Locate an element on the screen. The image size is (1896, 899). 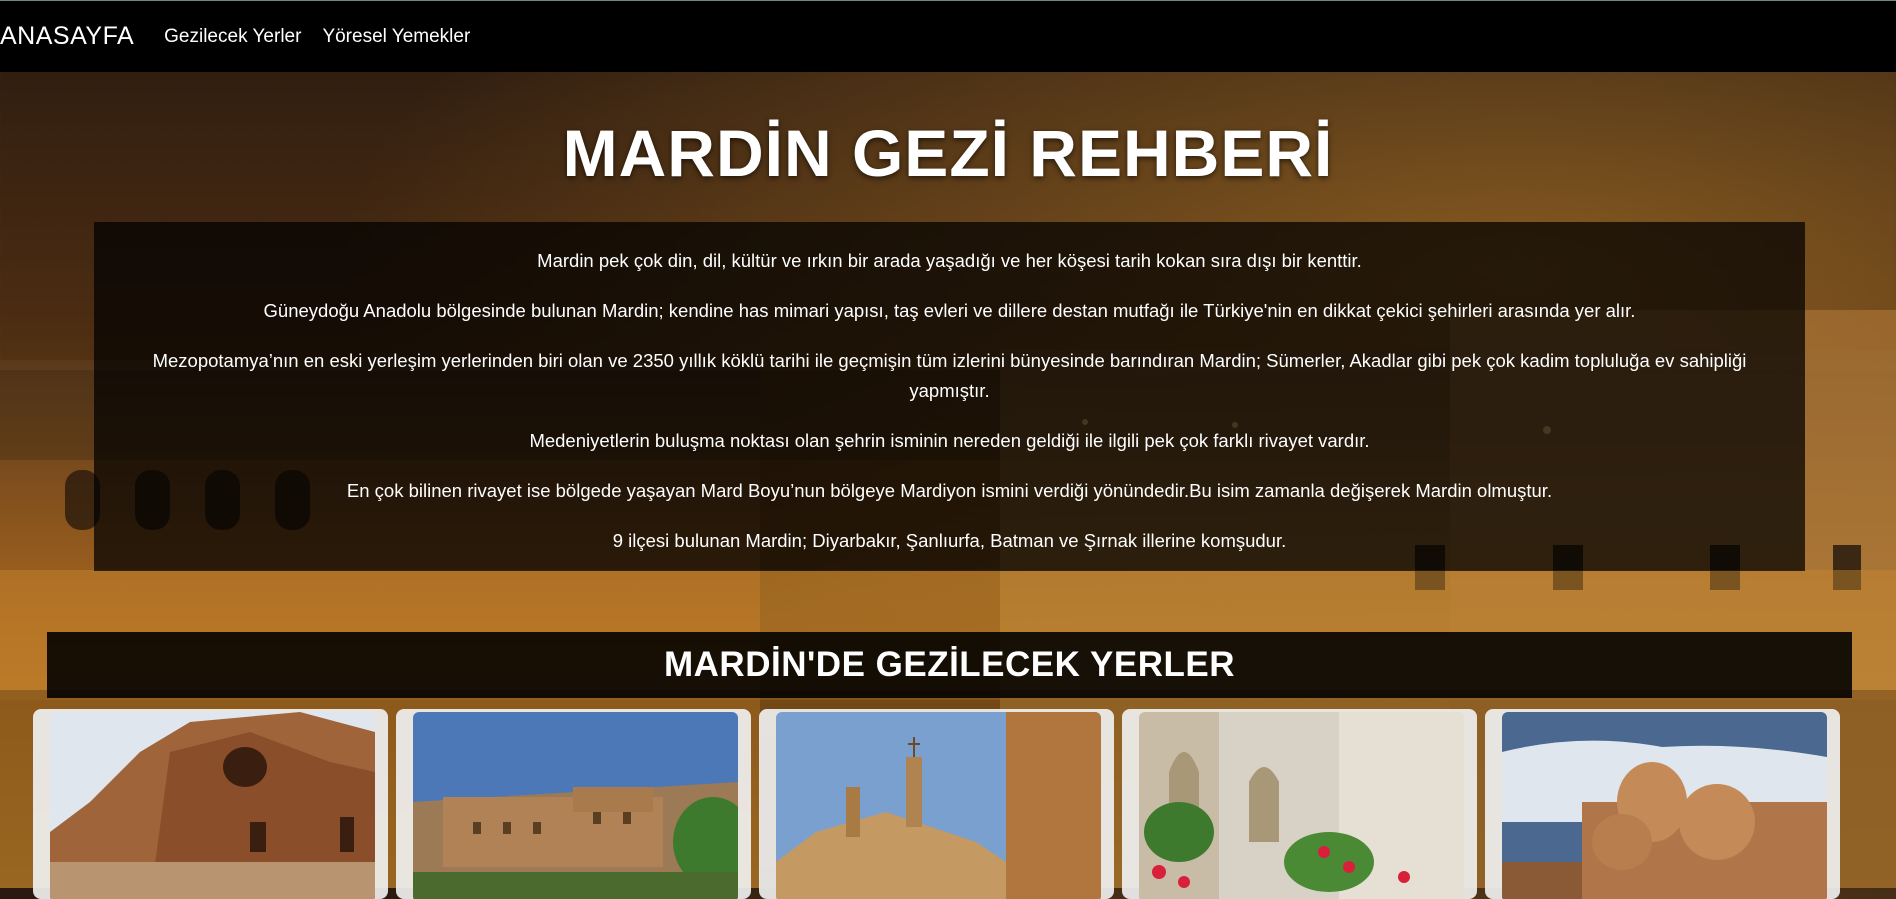
church-bell-tower-photo is located at coordinates (938, 805).